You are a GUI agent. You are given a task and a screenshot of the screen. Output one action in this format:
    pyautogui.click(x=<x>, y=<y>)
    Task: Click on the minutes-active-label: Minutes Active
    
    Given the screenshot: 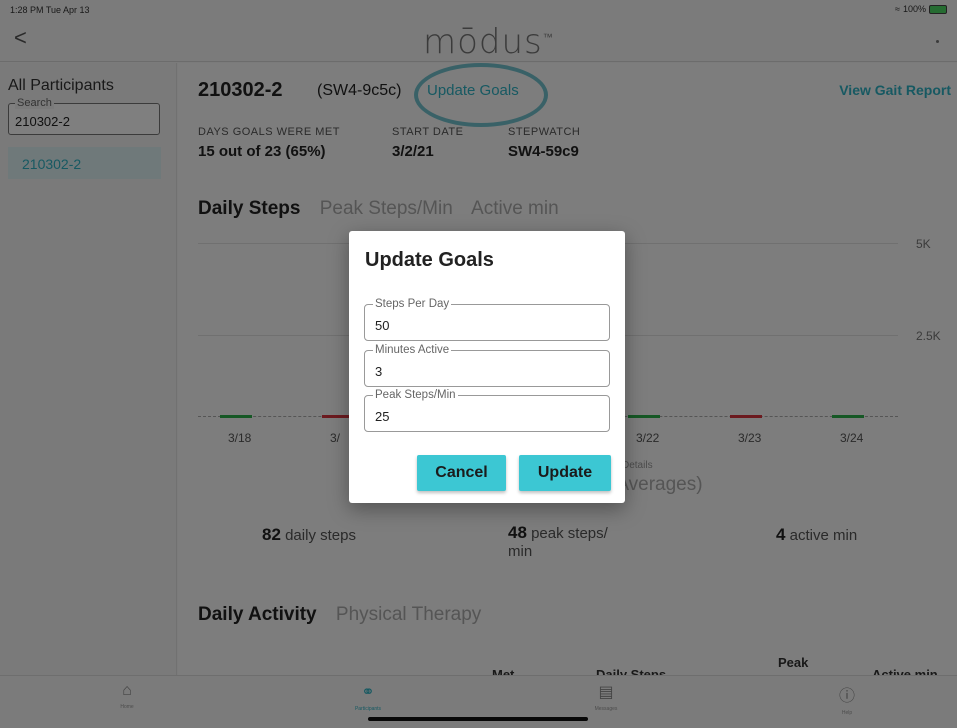 What is the action you would take?
    pyautogui.click(x=412, y=350)
    